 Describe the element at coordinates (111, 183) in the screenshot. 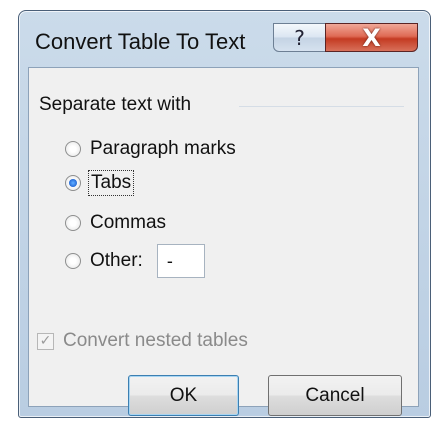

I see `radio-tabs-label: Tabs` at that location.